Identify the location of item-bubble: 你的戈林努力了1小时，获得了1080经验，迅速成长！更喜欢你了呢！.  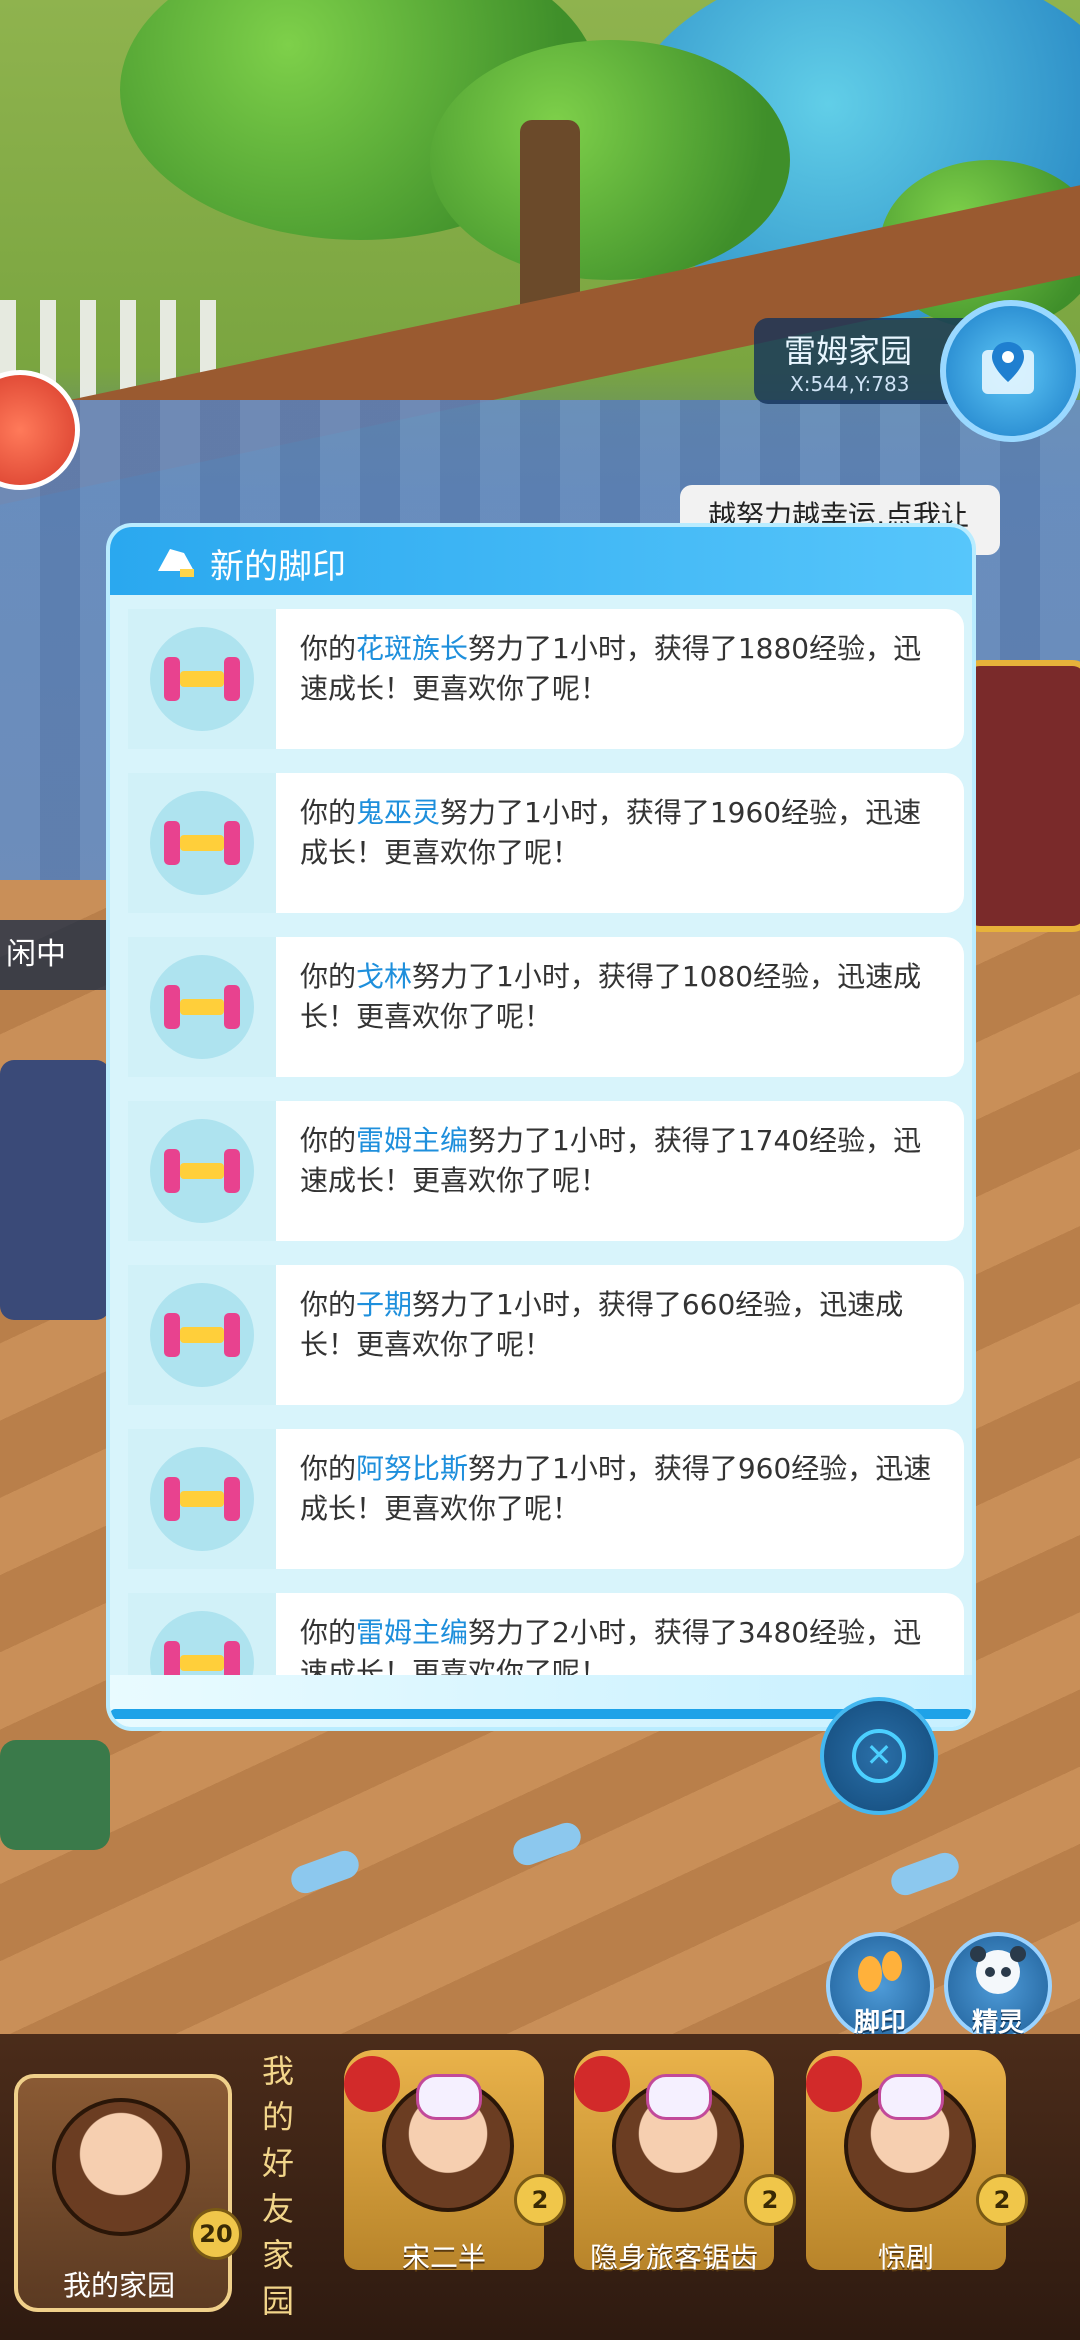
(620, 1007).